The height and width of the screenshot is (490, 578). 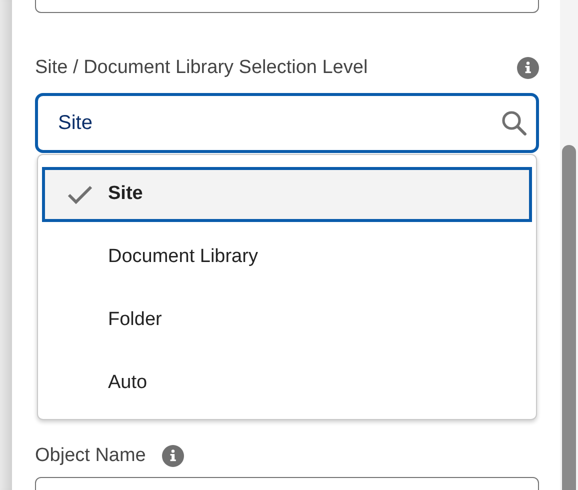 What do you see at coordinates (287, 320) in the screenshot?
I see `dropdown-option: Folder` at bounding box center [287, 320].